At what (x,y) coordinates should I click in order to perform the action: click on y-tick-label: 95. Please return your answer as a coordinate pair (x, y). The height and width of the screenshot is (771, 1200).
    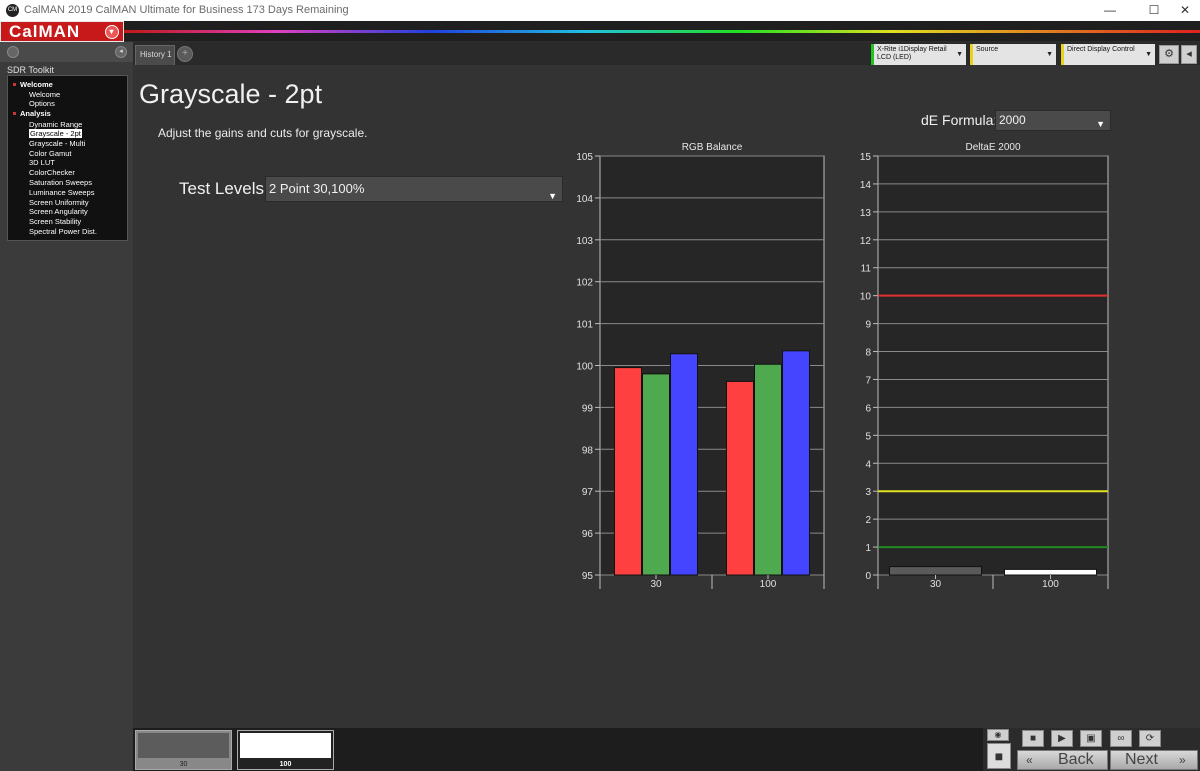
    Looking at the image, I should click on (588, 576).